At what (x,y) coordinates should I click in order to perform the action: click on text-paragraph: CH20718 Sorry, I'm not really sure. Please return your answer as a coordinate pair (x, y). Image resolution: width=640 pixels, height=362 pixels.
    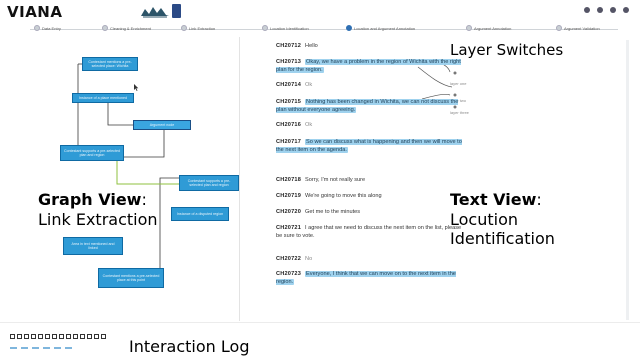
    Looking at the image, I should click on (371, 181).